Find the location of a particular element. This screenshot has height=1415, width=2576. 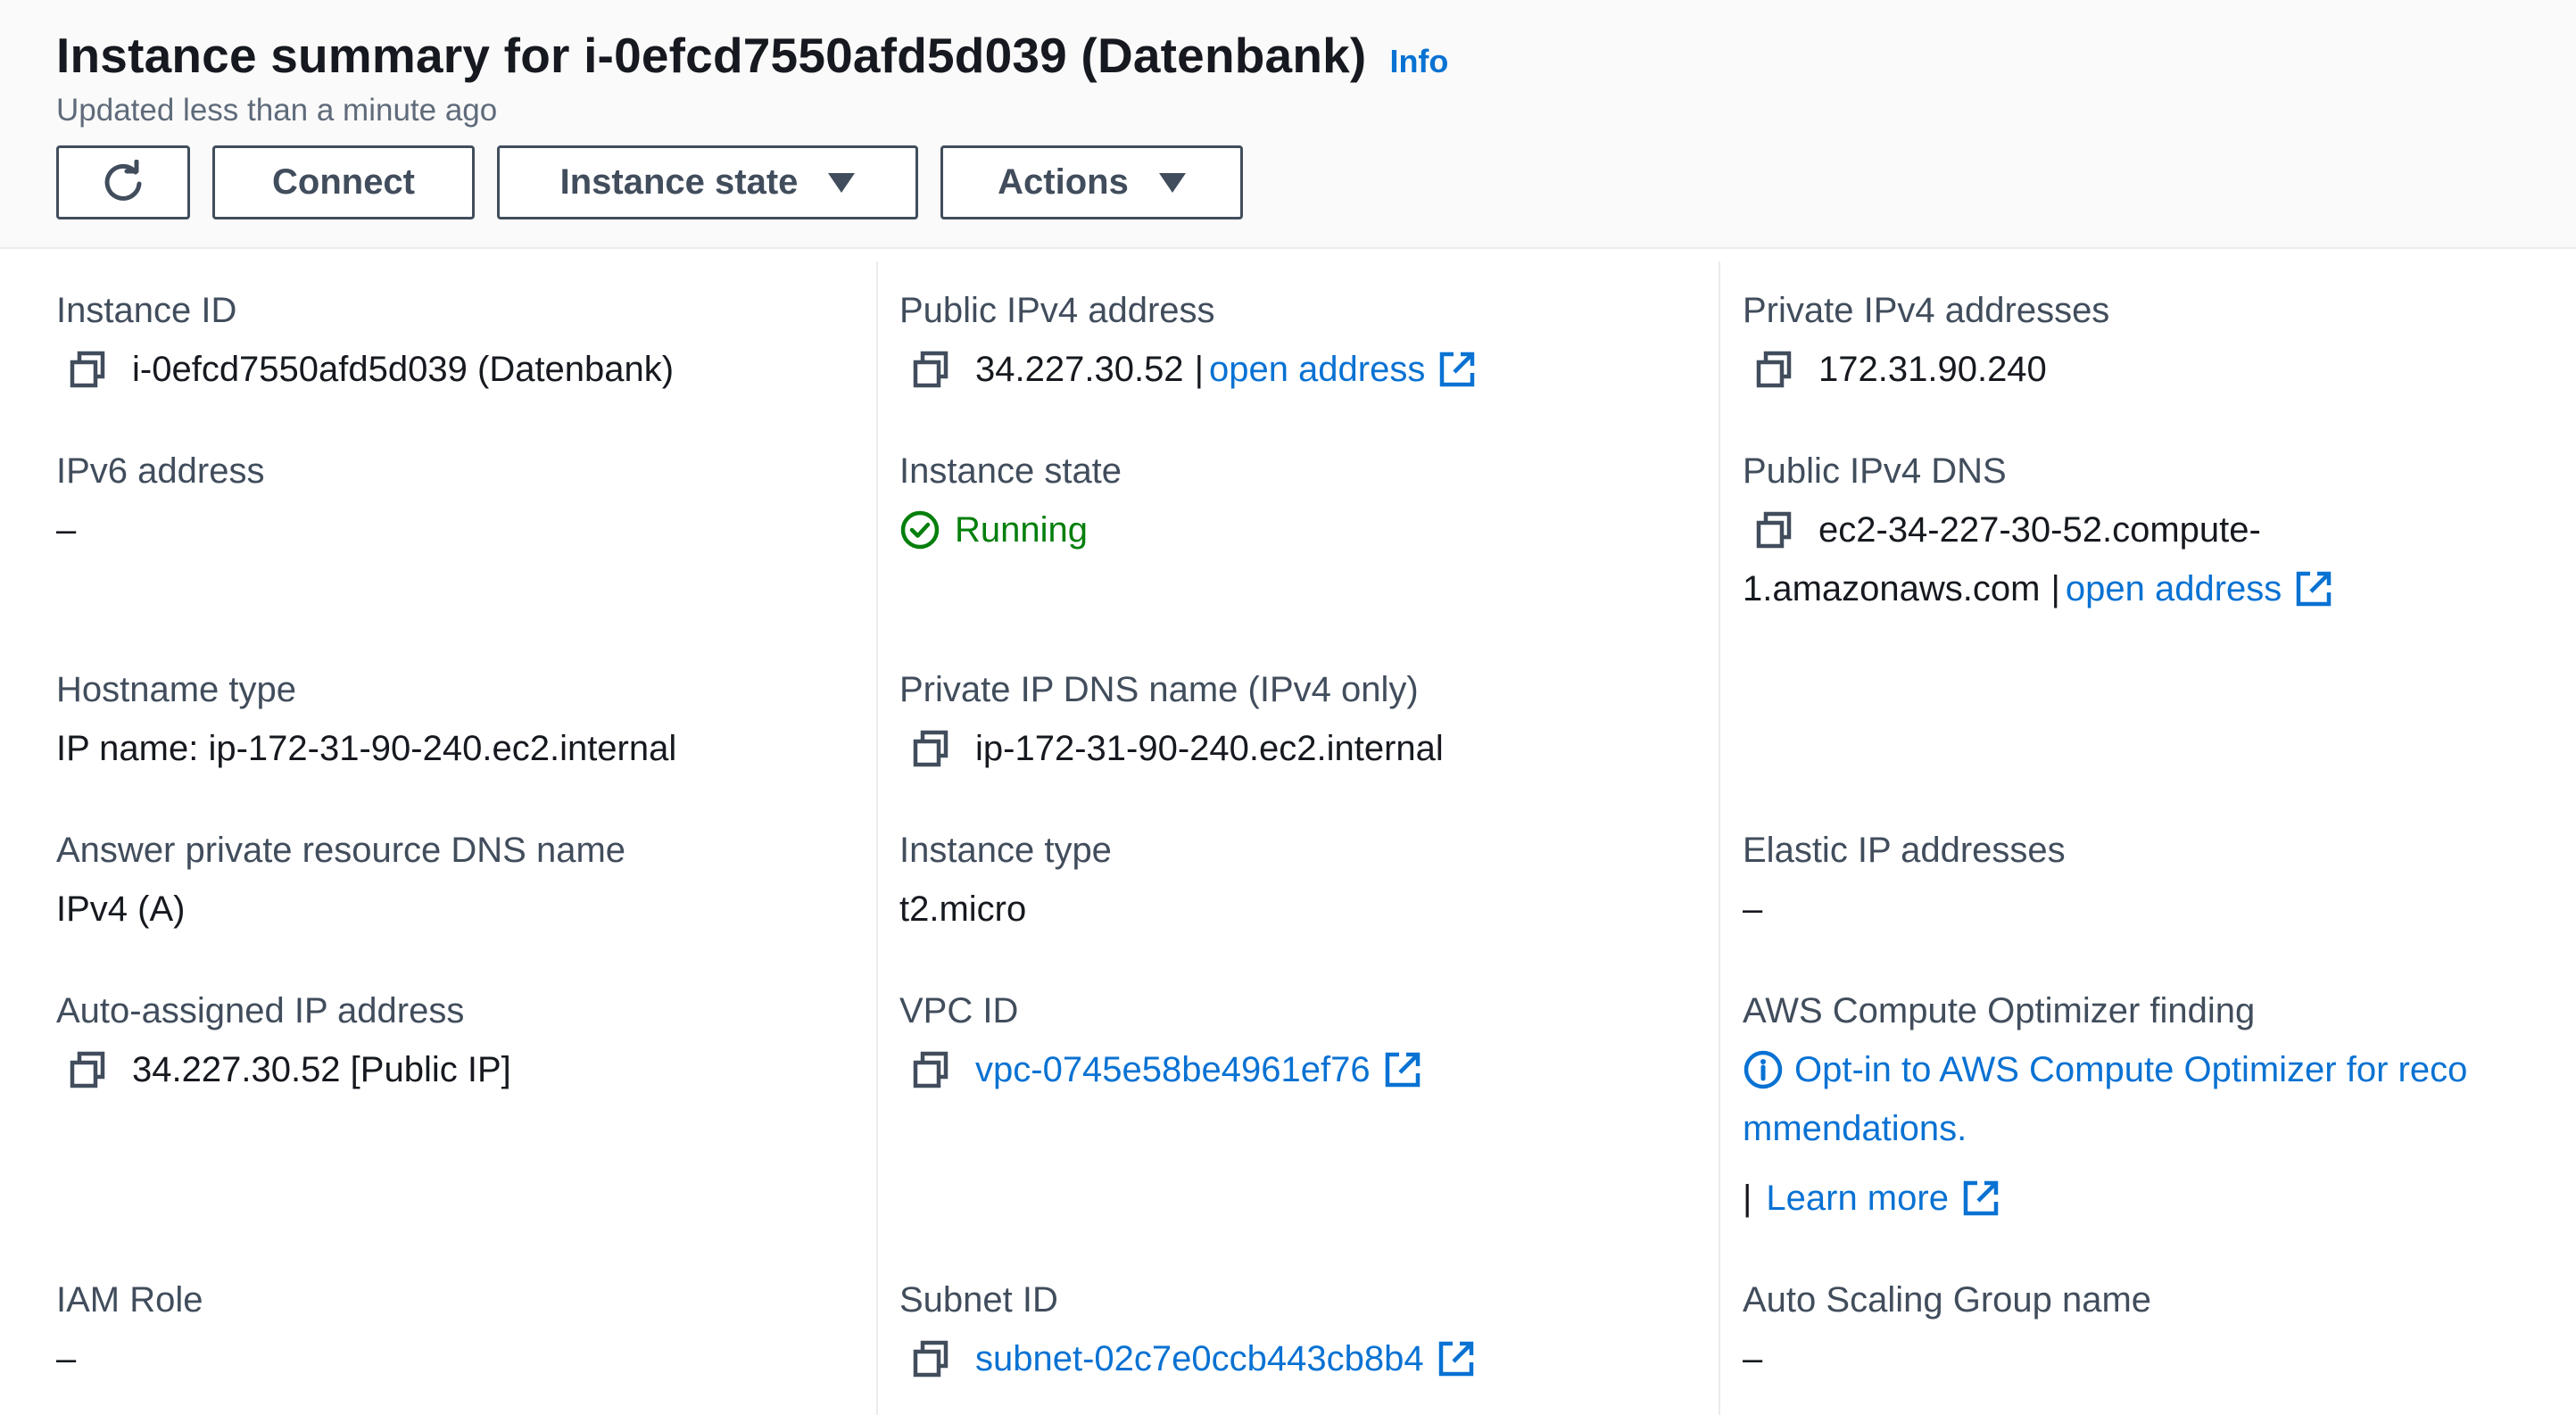

learn-more-link: Learn more is located at coordinates (1857, 1198).